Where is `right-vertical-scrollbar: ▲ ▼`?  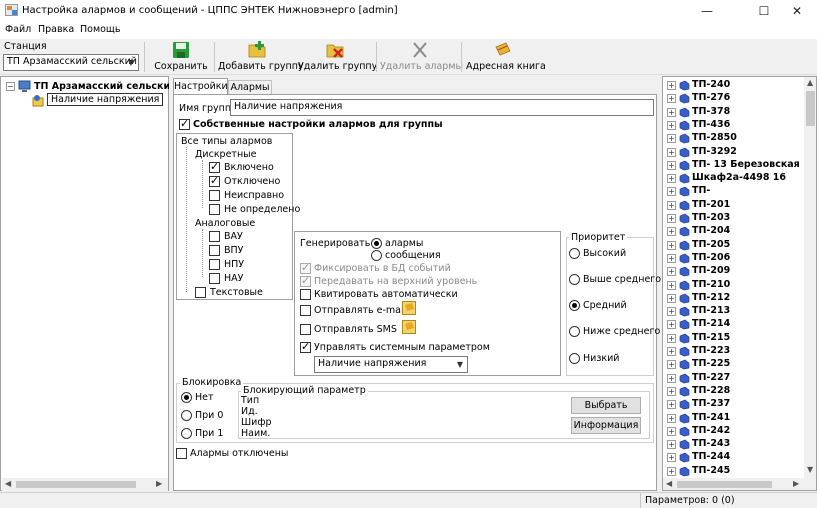
right-vertical-scrollbar: ▲ ▼ is located at coordinates (810, 283).